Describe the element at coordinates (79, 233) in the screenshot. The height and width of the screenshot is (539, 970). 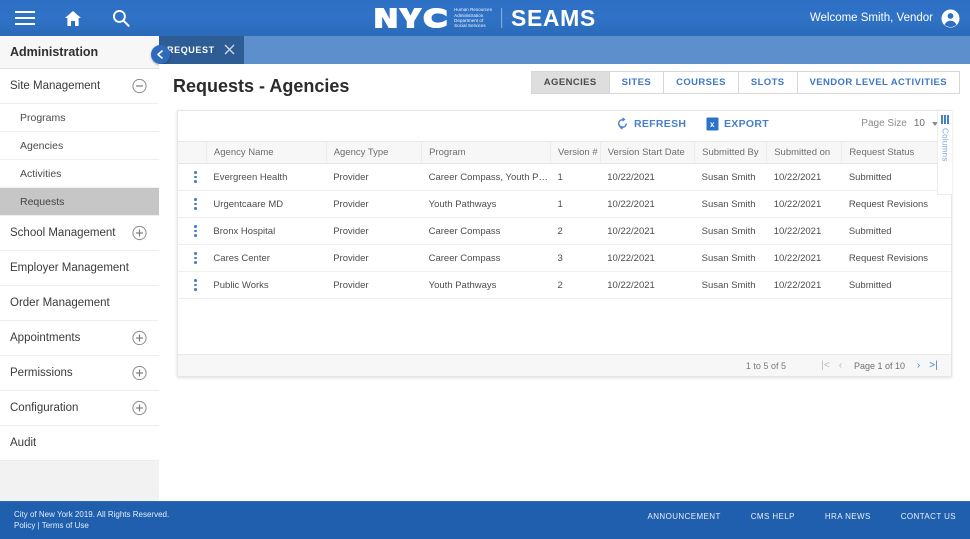
I see `sidebar-item-school-management: School Management` at that location.